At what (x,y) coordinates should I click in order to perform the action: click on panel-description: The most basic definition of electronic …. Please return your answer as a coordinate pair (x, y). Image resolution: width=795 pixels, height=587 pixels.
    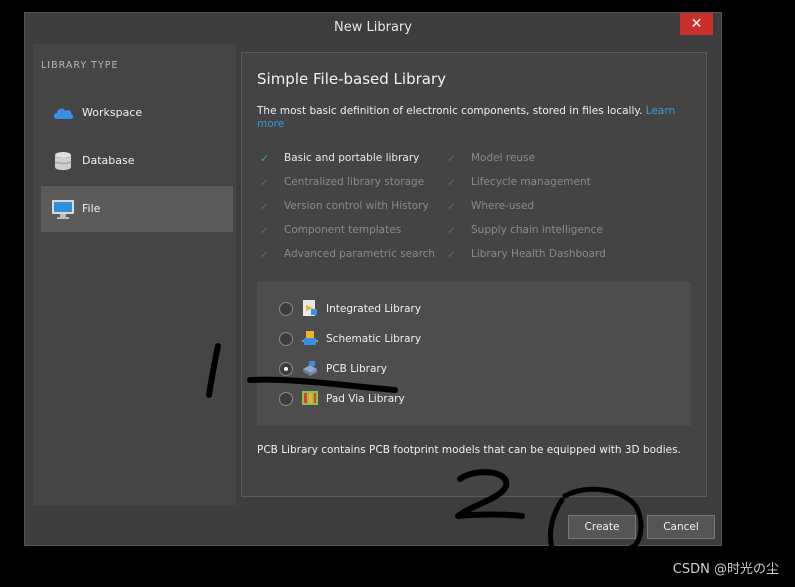
    Looking at the image, I should click on (472, 118).